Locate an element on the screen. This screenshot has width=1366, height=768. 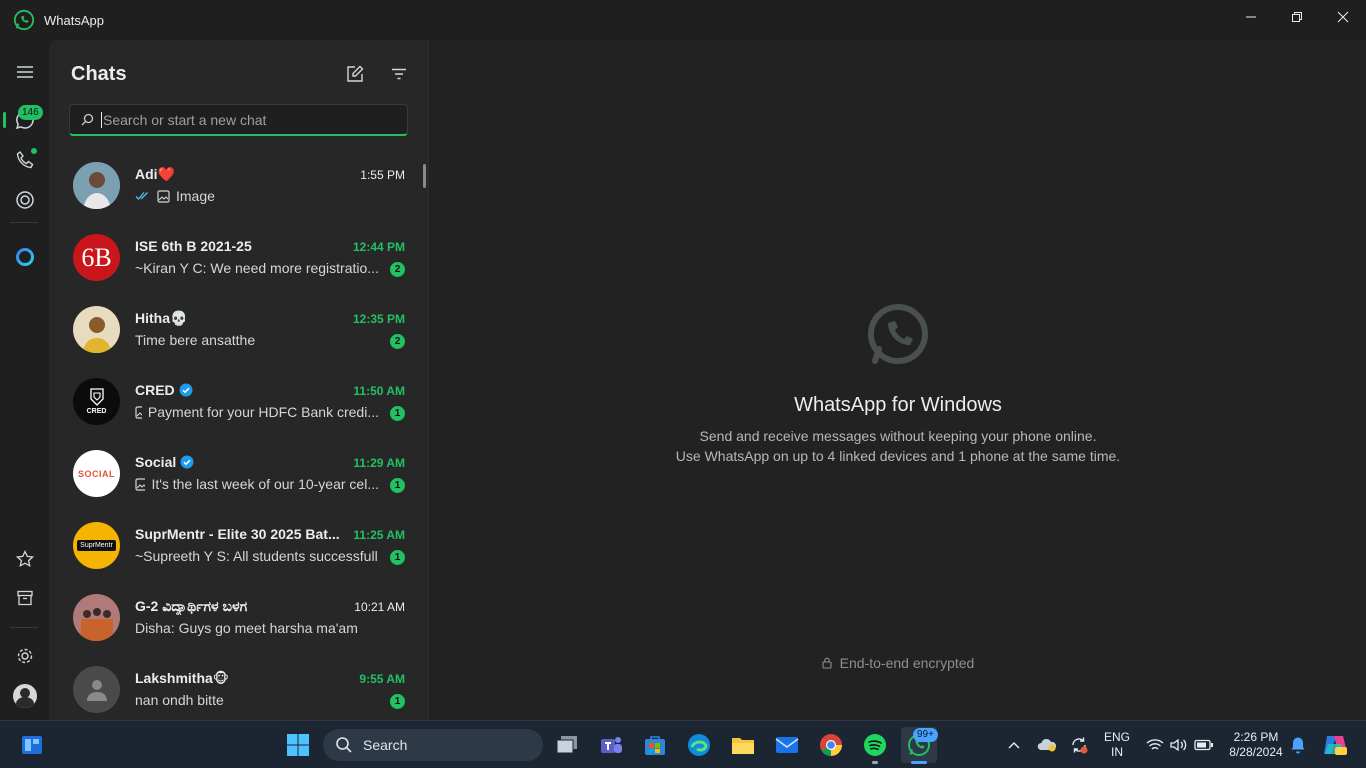
rail-settings-button is located at coordinates (24, 656).